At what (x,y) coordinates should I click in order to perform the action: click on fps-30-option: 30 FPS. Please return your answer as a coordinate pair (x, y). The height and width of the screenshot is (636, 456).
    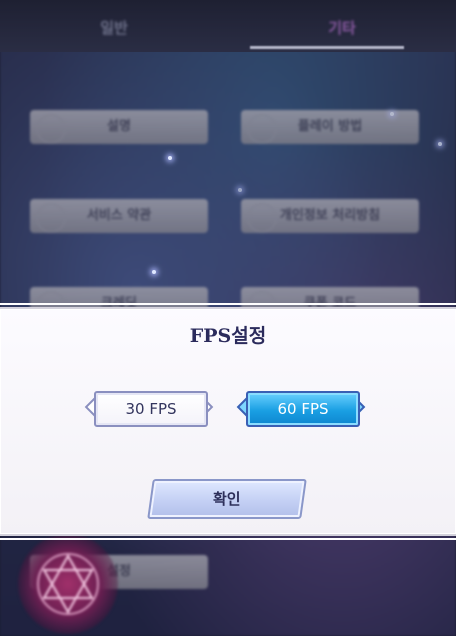
    Looking at the image, I should click on (149, 408).